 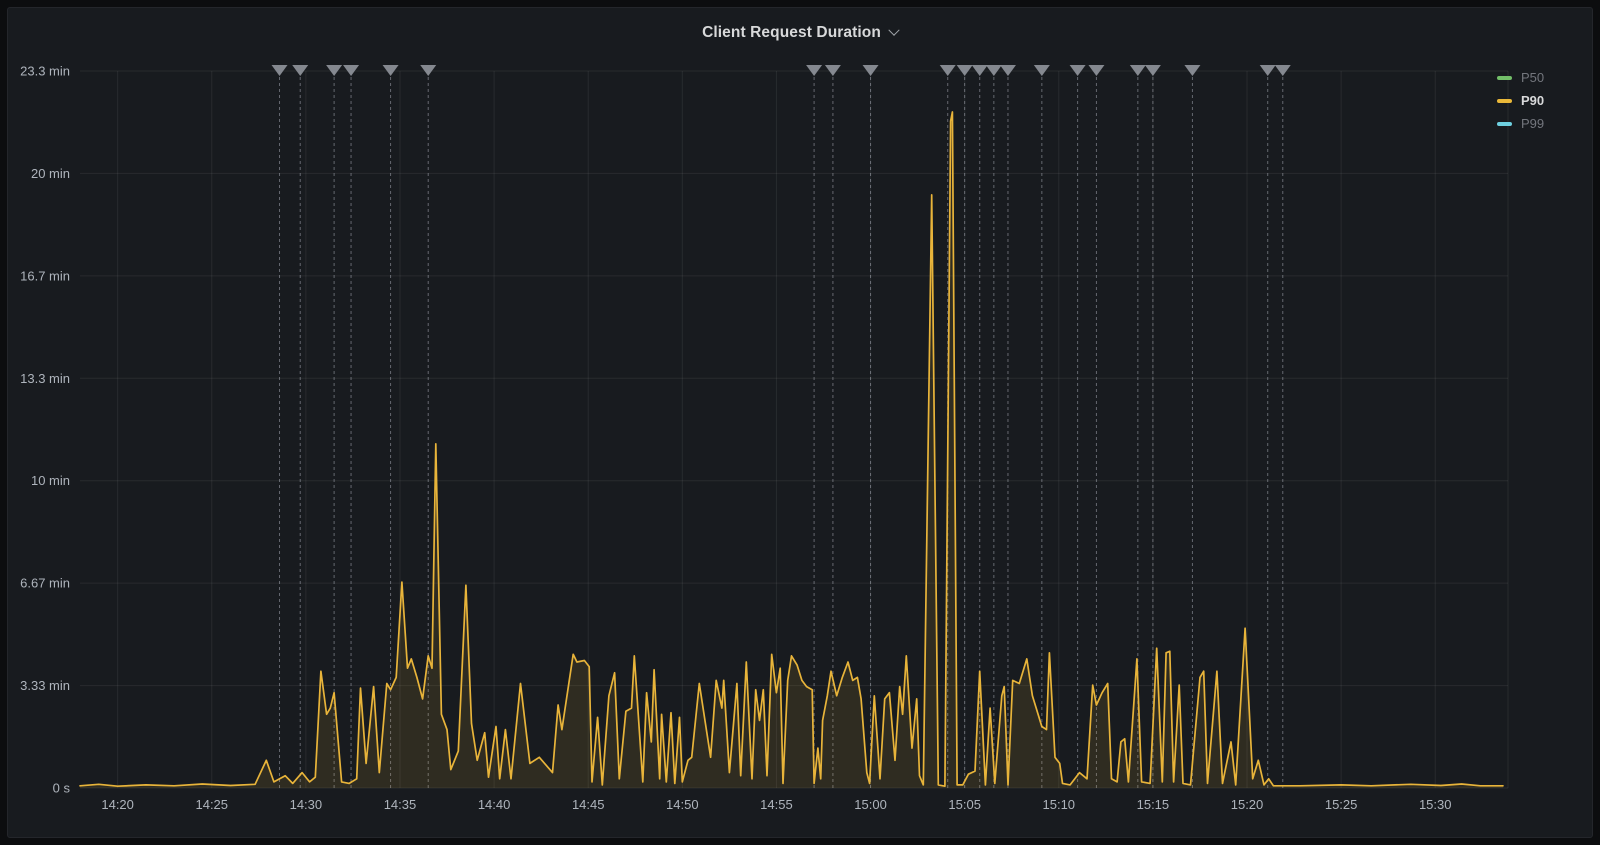 What do you see at coordinates (45, 71) in the screenshot?
I see `y-axis-tick-label: 23.3 min` at bounding box center [45, 71].